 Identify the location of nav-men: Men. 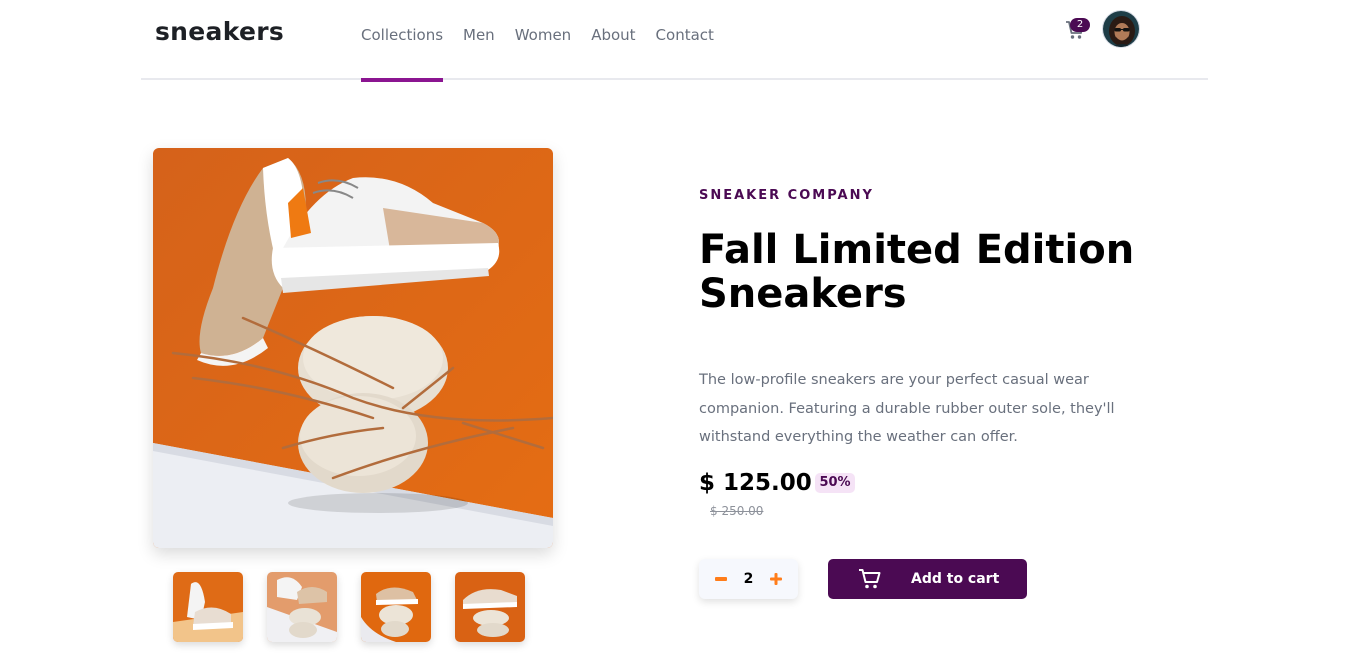
(479, 40).